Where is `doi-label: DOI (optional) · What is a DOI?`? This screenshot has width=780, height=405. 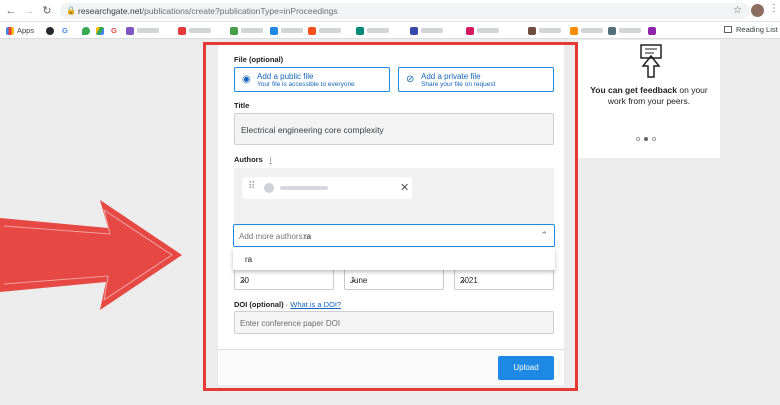
doi-label: DOI (optional) · What is a DOI? is located at coordinates (288, 304).